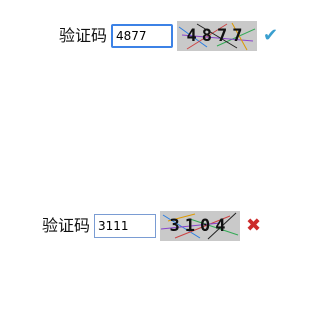  Describe the element at coordinates (254, 225) in the screenshot. I see `cross-icon: ✖` at that location.